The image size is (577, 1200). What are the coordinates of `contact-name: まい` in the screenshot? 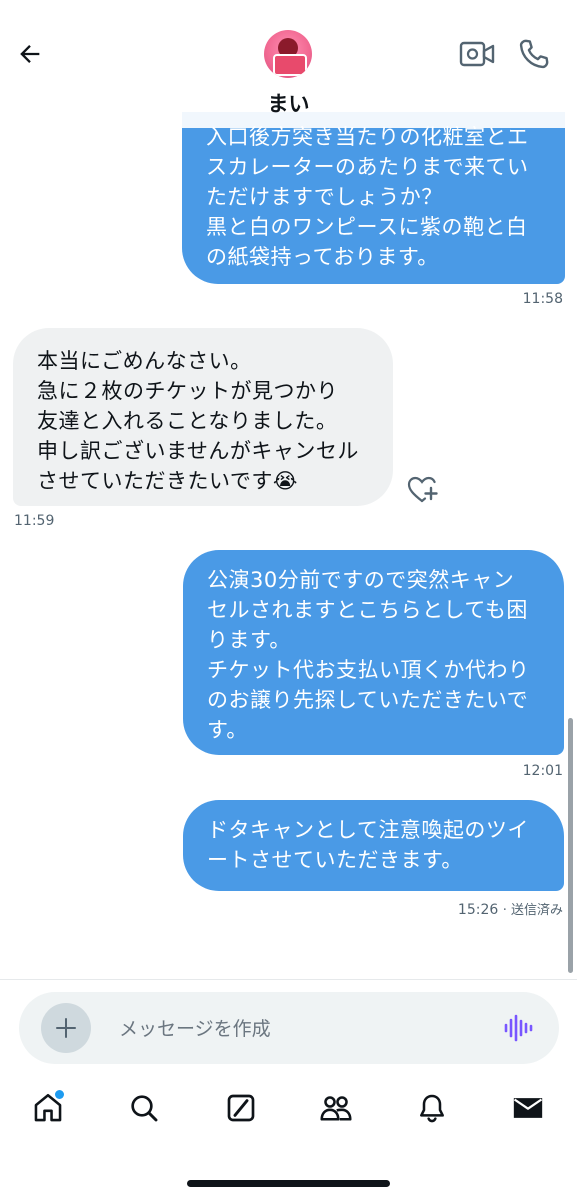 It's located at (288, 103).